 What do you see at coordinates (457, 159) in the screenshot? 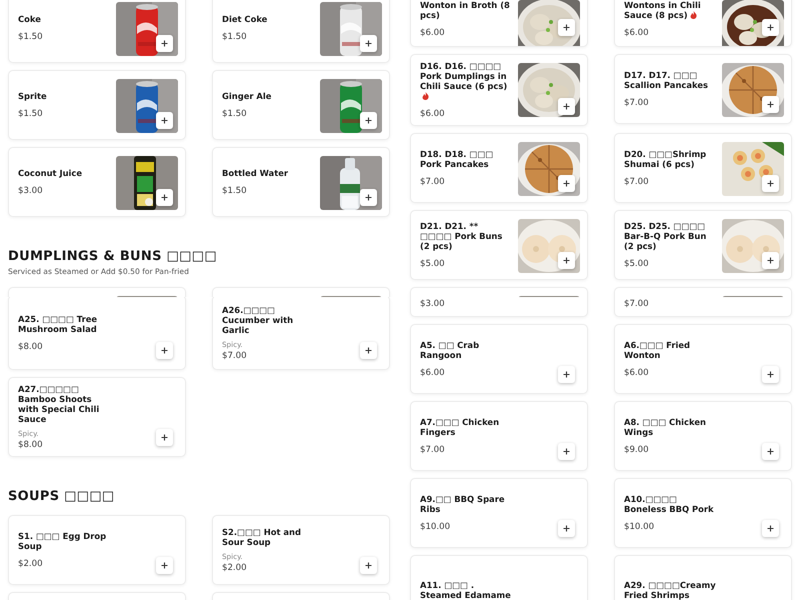
I see `item-name: D18. D18. □□□ Pork Pancakes` at bounding box center [457, 159].